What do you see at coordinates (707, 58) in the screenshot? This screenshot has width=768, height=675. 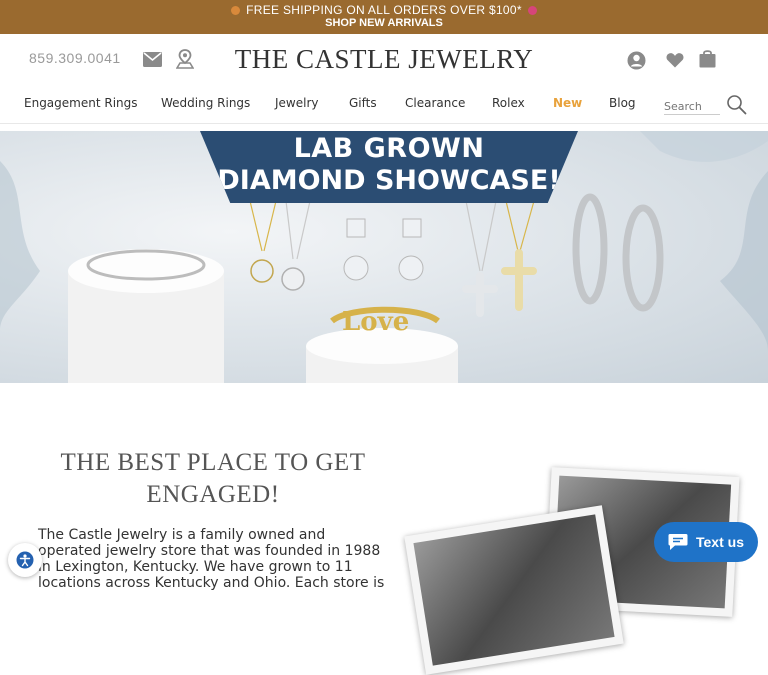 I see `shopping-bag-icon` at bounding box center [707, 58].